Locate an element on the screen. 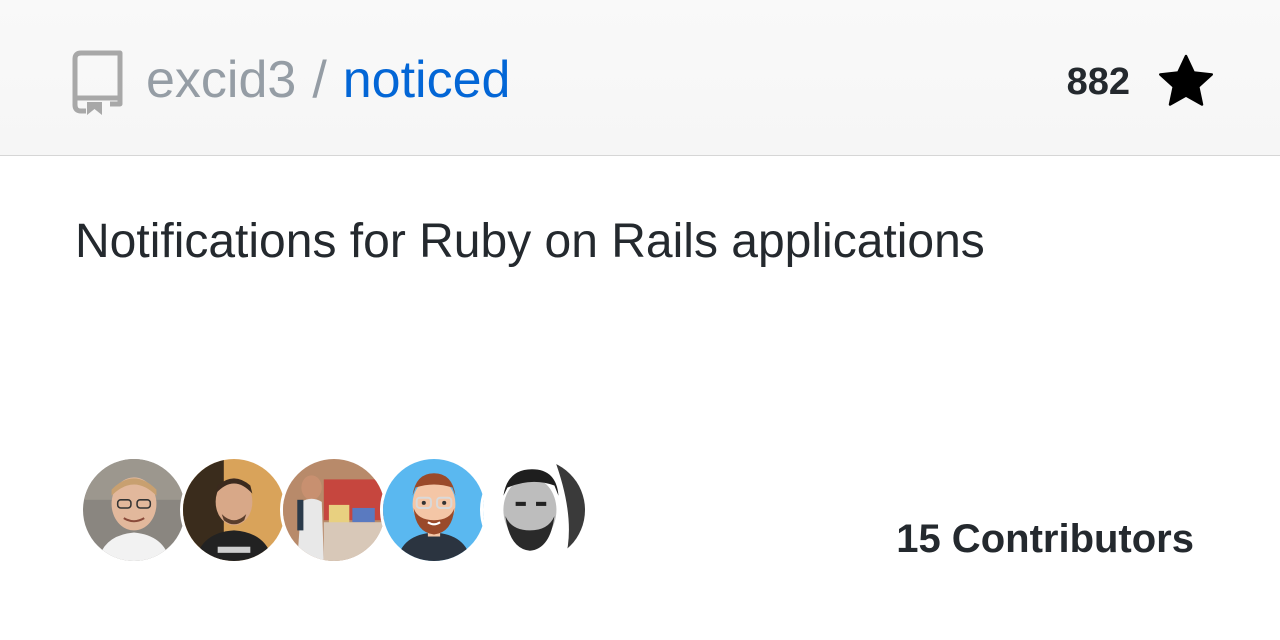 The width and height of the screenshot is (1280, 640). repo-owner-link: excid3 is located at coordinates (221, 80).